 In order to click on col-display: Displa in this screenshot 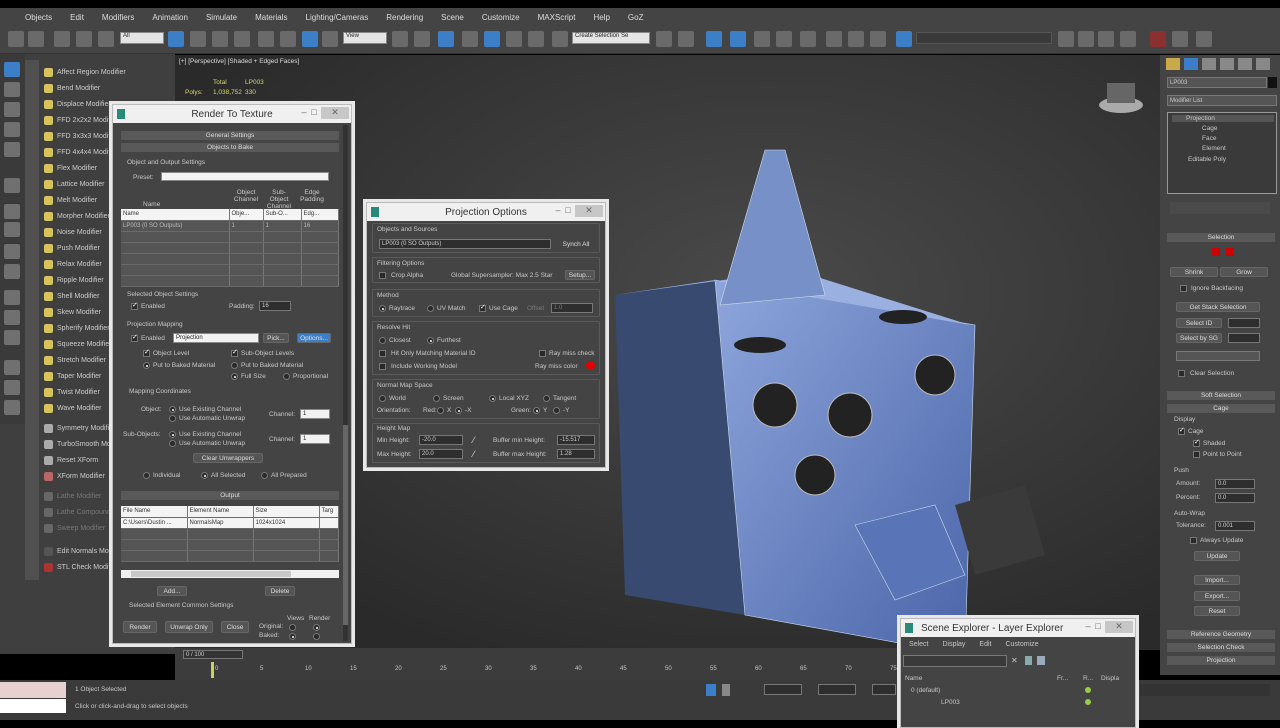, I will do `click(1110, 678)`.